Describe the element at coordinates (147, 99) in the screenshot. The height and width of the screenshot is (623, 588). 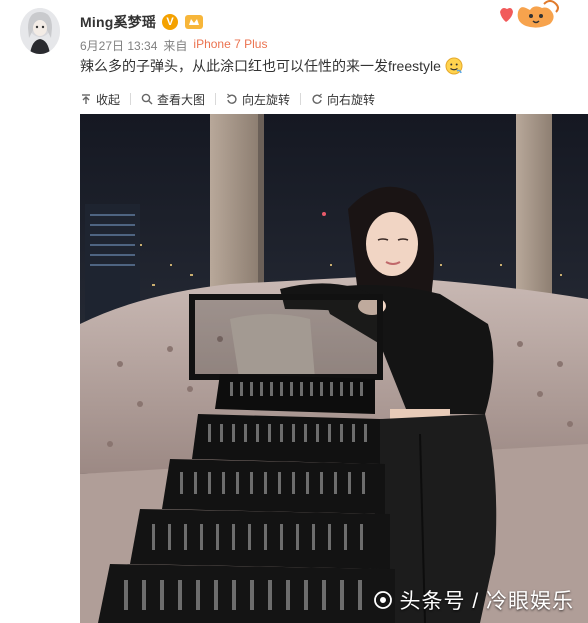
I see `zoom-icon` at that location.